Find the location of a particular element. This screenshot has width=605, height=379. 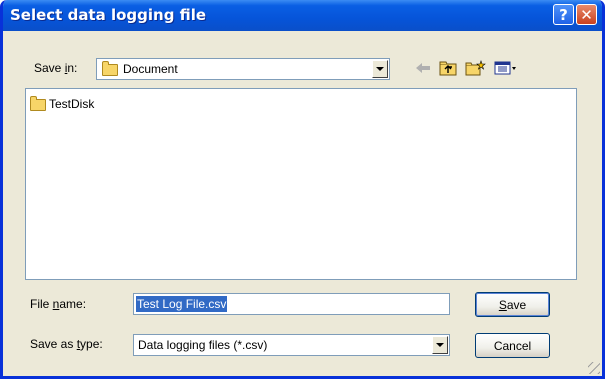

save-button-label: ave is located at coordinates (516, 304).